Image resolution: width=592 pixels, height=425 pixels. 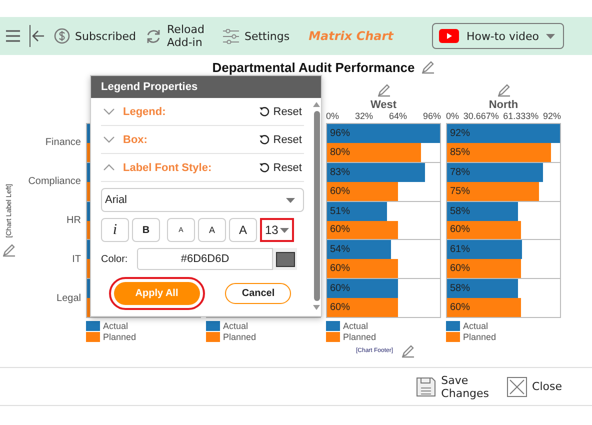 I want to click on scroll-down-icon, so click(x=316, y=307).